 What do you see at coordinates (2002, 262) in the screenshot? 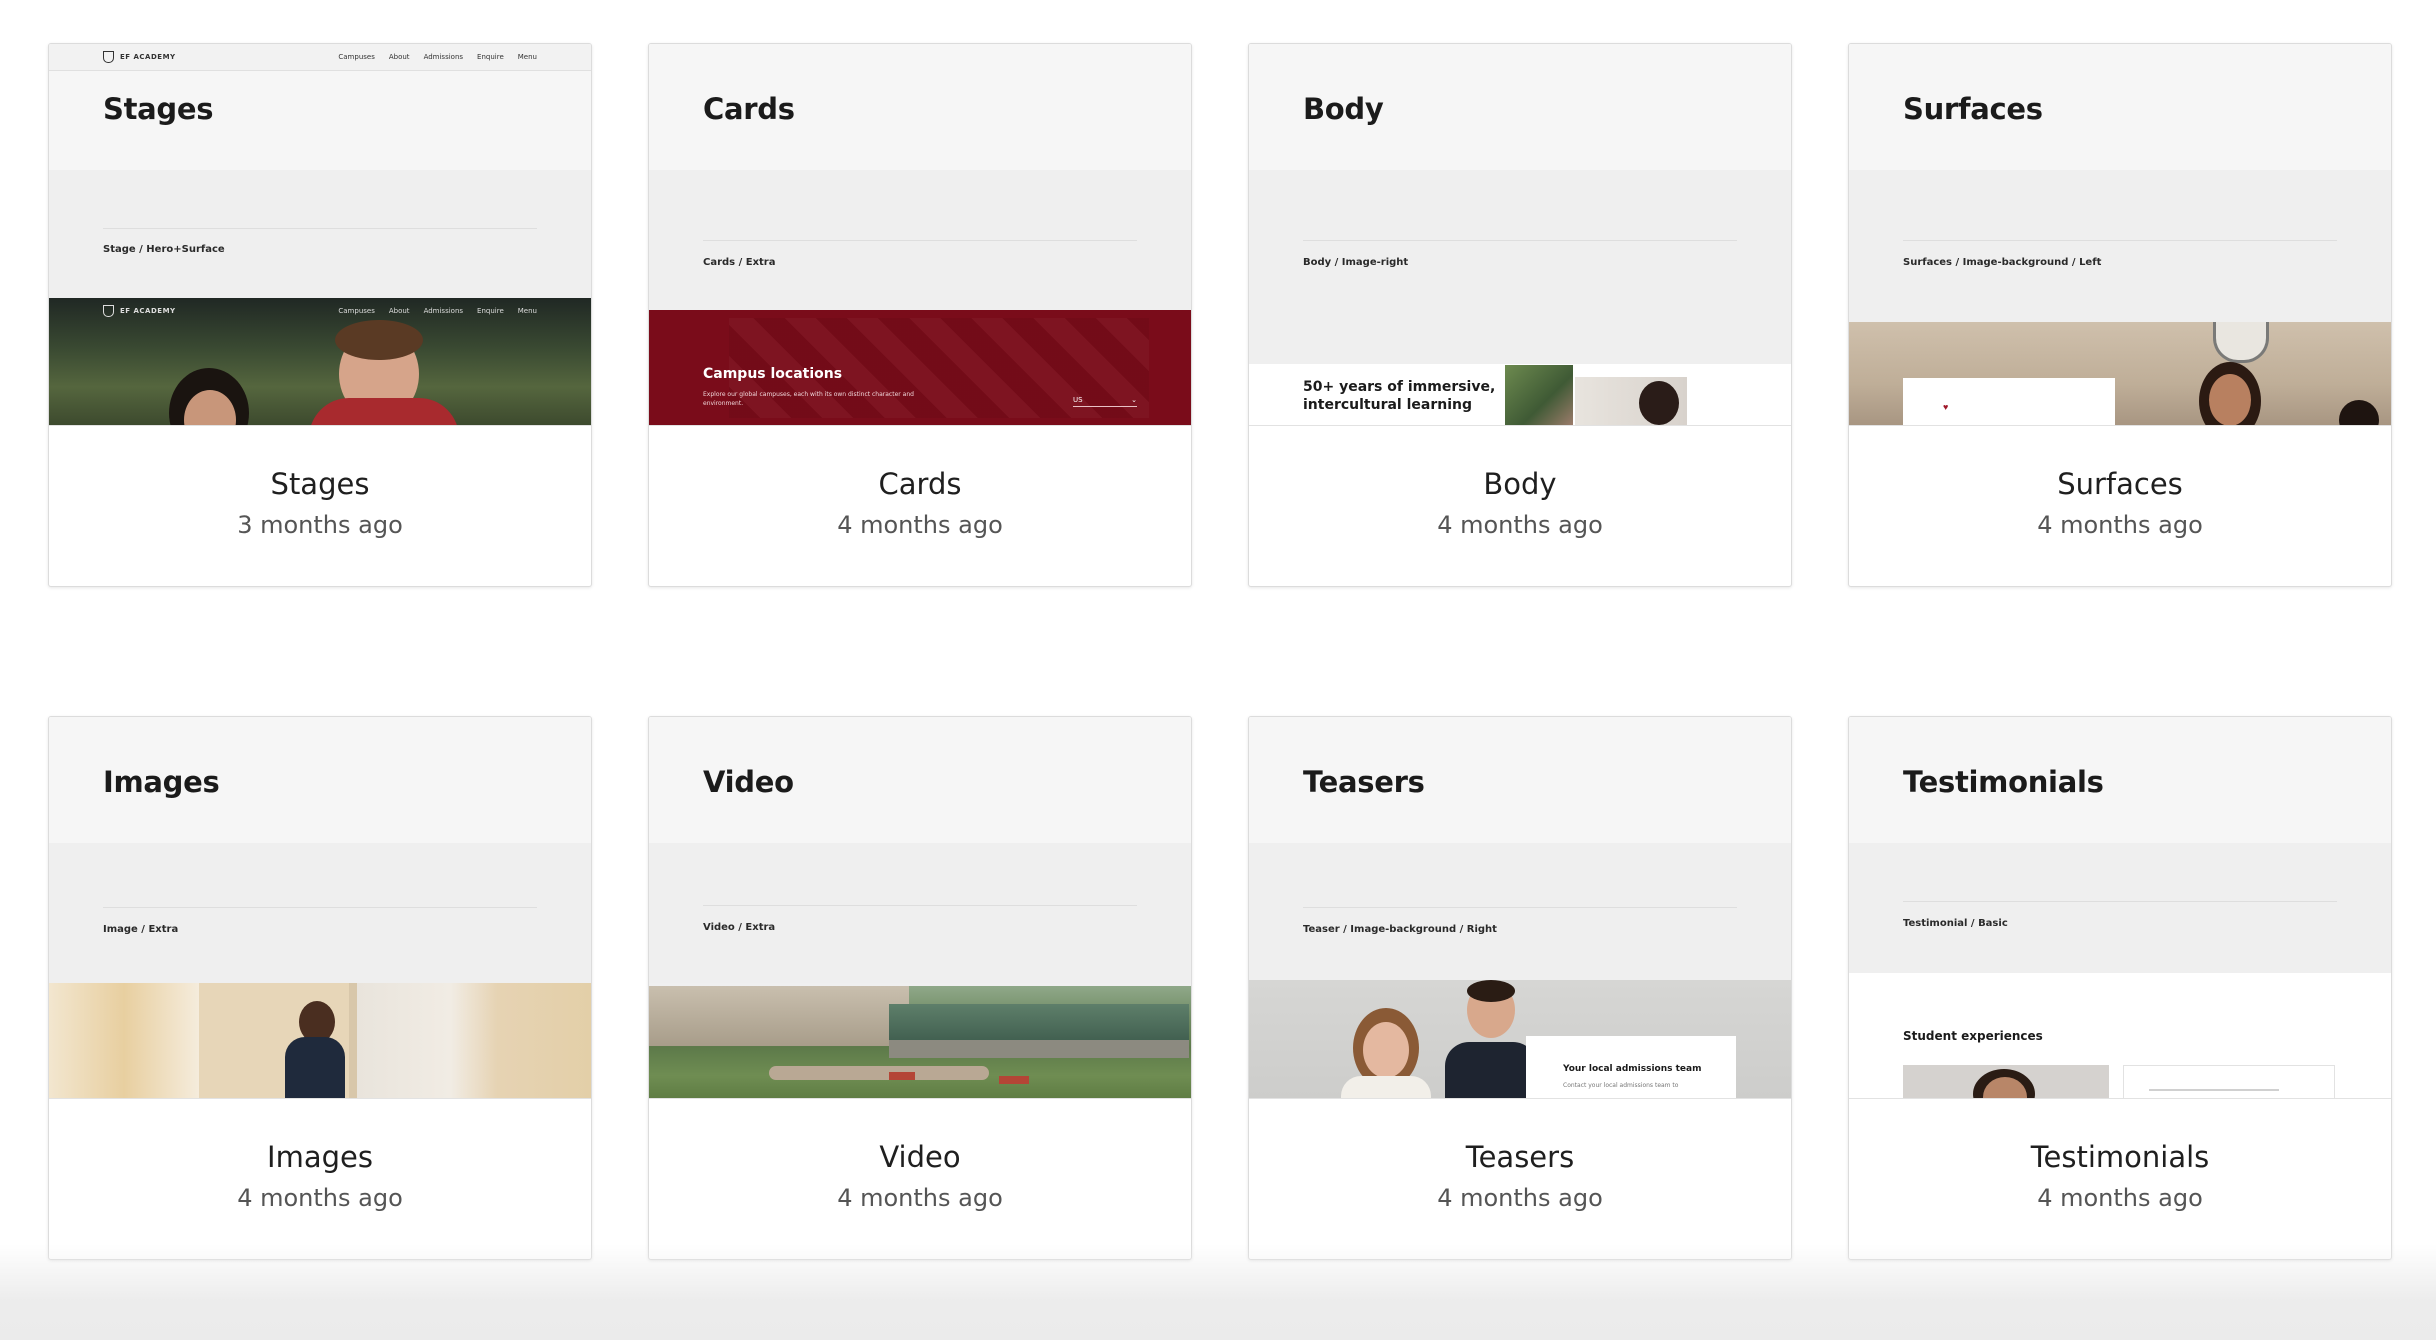
I see `preview-path: Surfaces / Image-background / Left` at bounding box center [2002, 262].